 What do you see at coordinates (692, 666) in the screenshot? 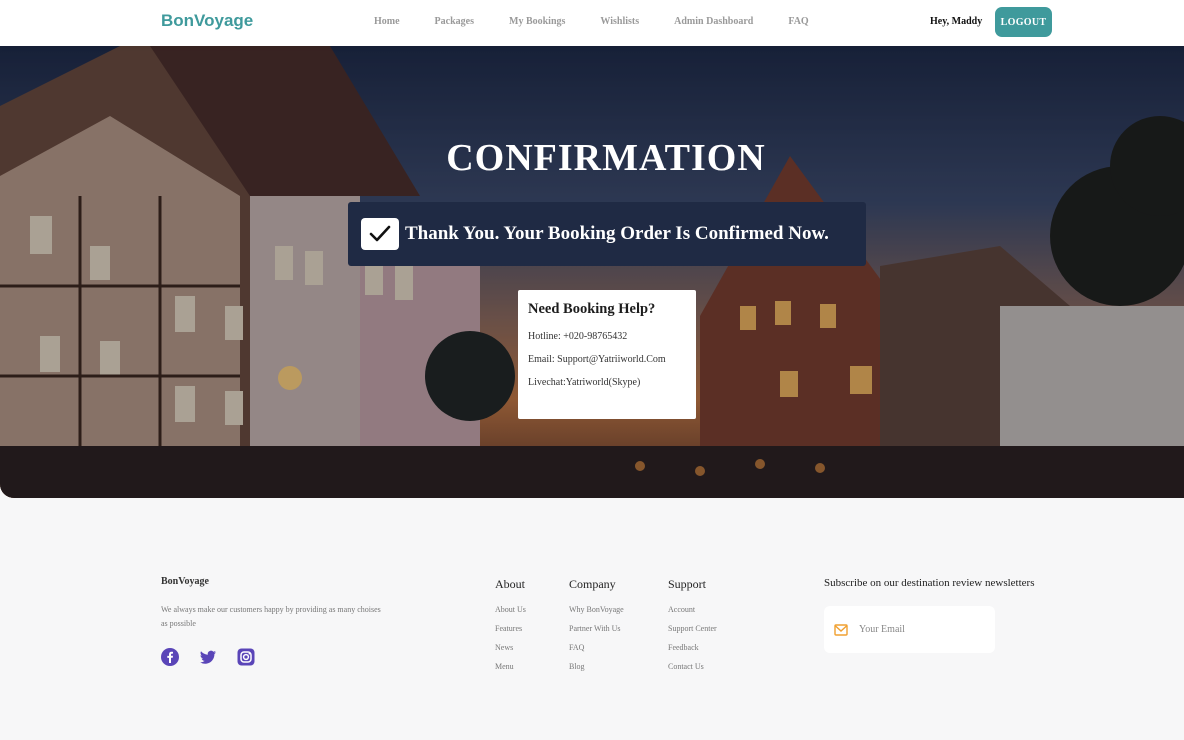
I see `footer-link-contact-us: Contact Us` at bounding box center [692, 666].